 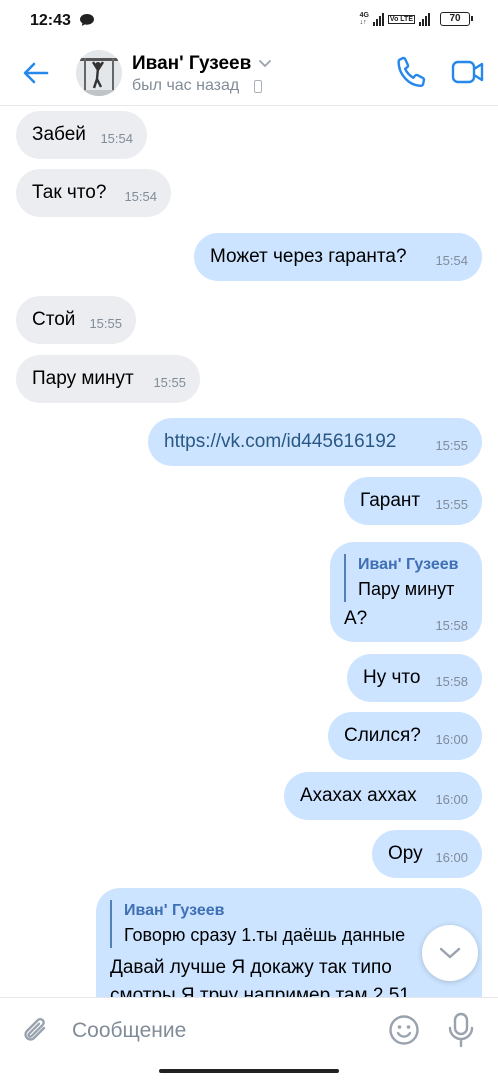 I want to click on message-outgoing: https://vk.com/id445616192 15:55, so click(x=315, y=442).